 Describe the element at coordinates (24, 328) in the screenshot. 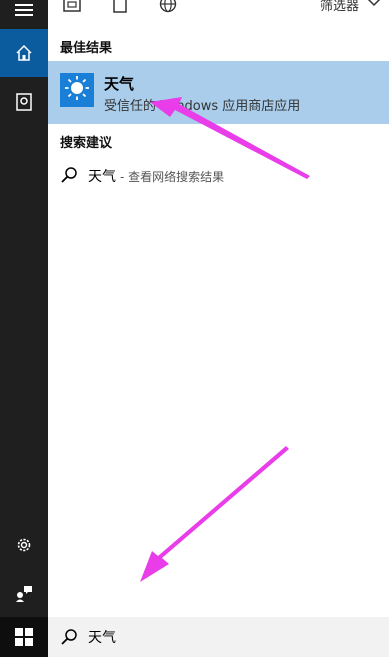

I see `left-rail` at that location.